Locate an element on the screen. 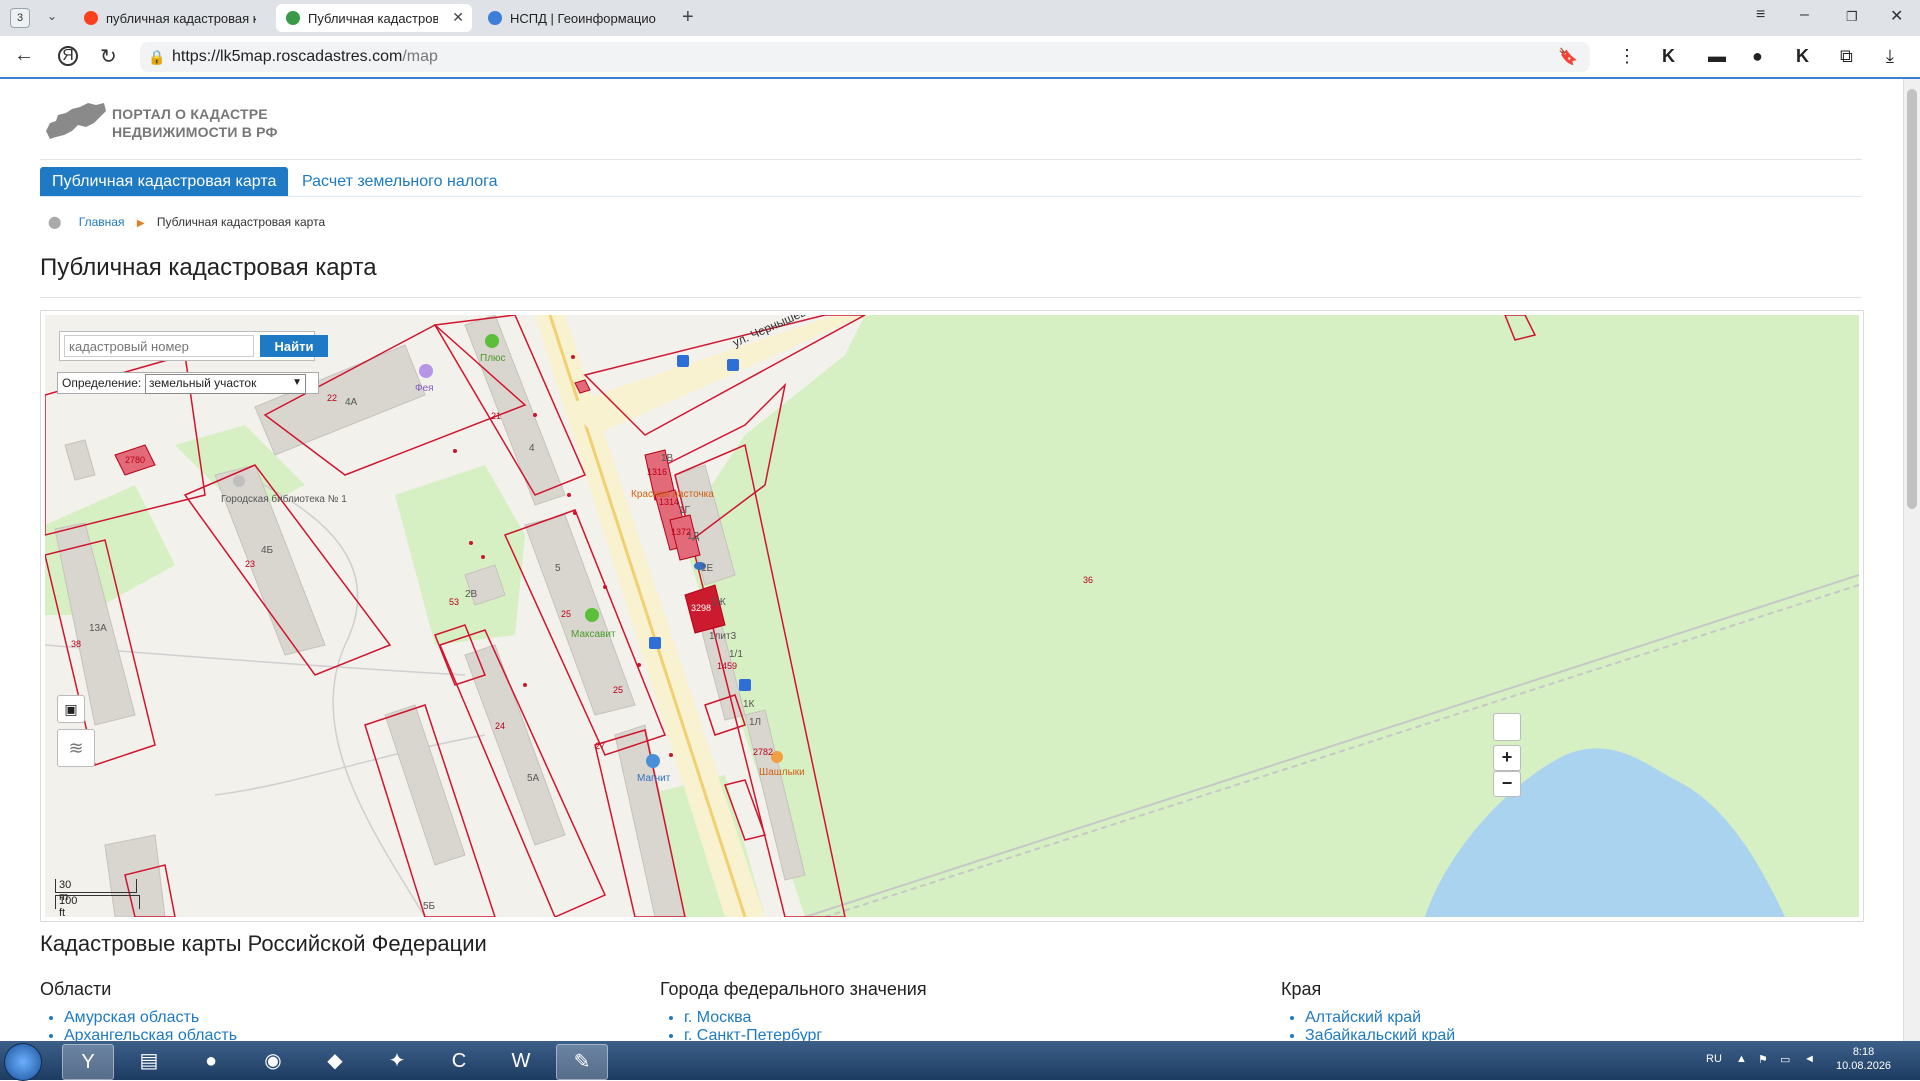 The width and height of the screenshot is (1920, 1081). flag-icon: ⚑ is located at coordinates (1763, 1059).